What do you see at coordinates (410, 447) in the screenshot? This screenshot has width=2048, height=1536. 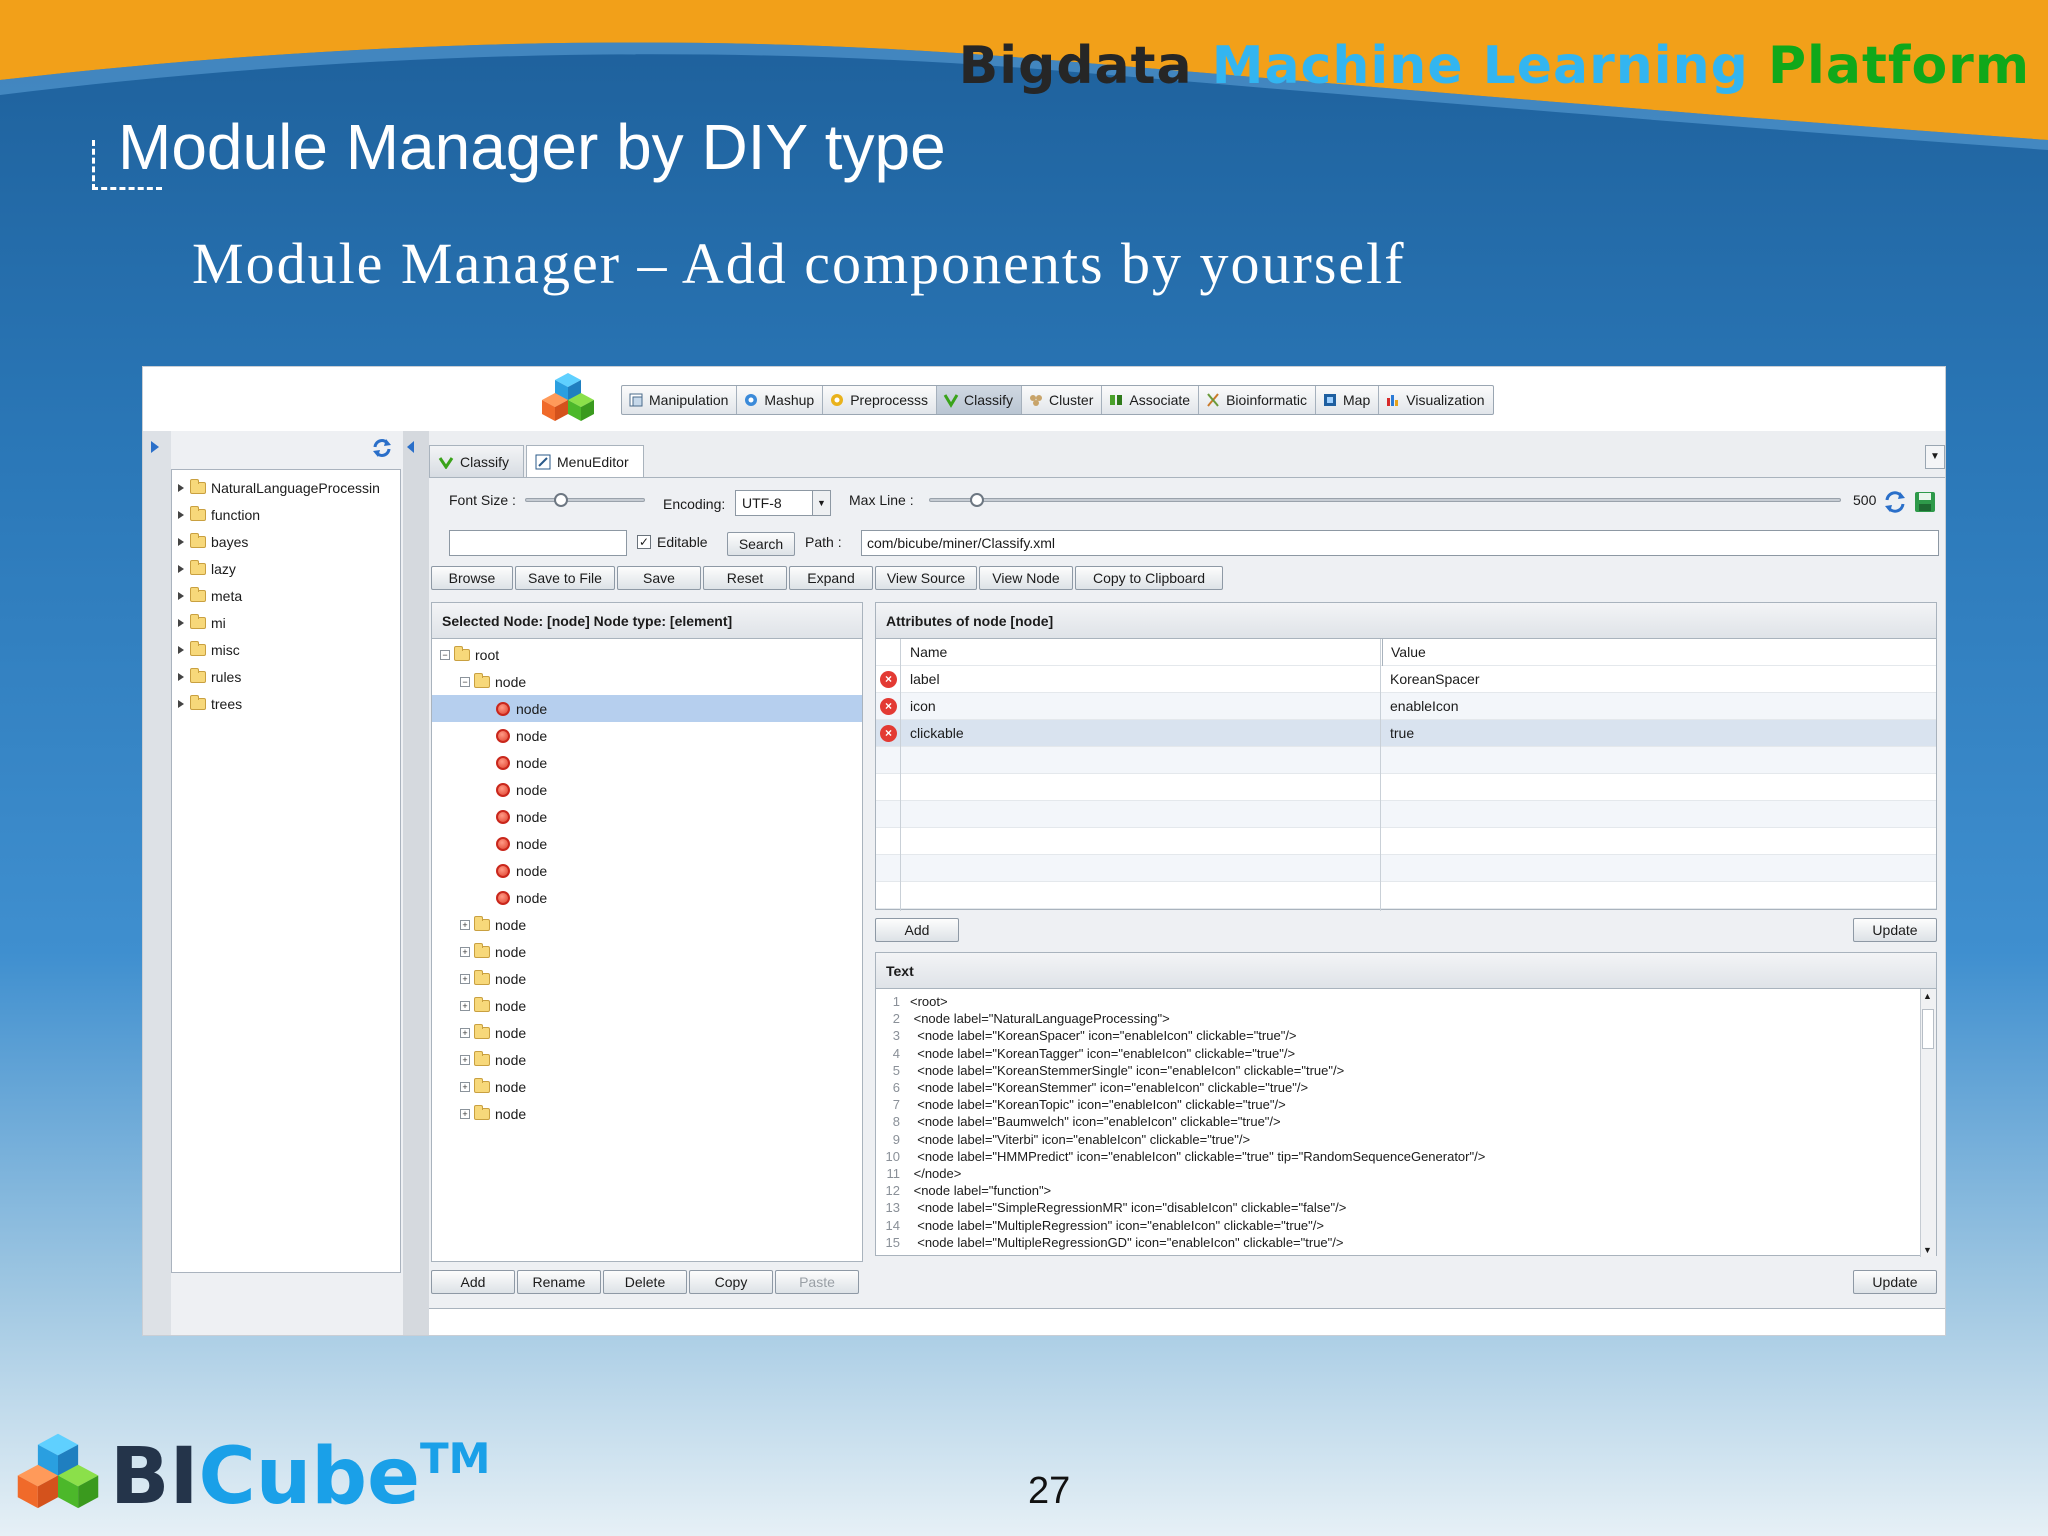 I see `collapse-arrow-icon` at bounding box center [410, 447].